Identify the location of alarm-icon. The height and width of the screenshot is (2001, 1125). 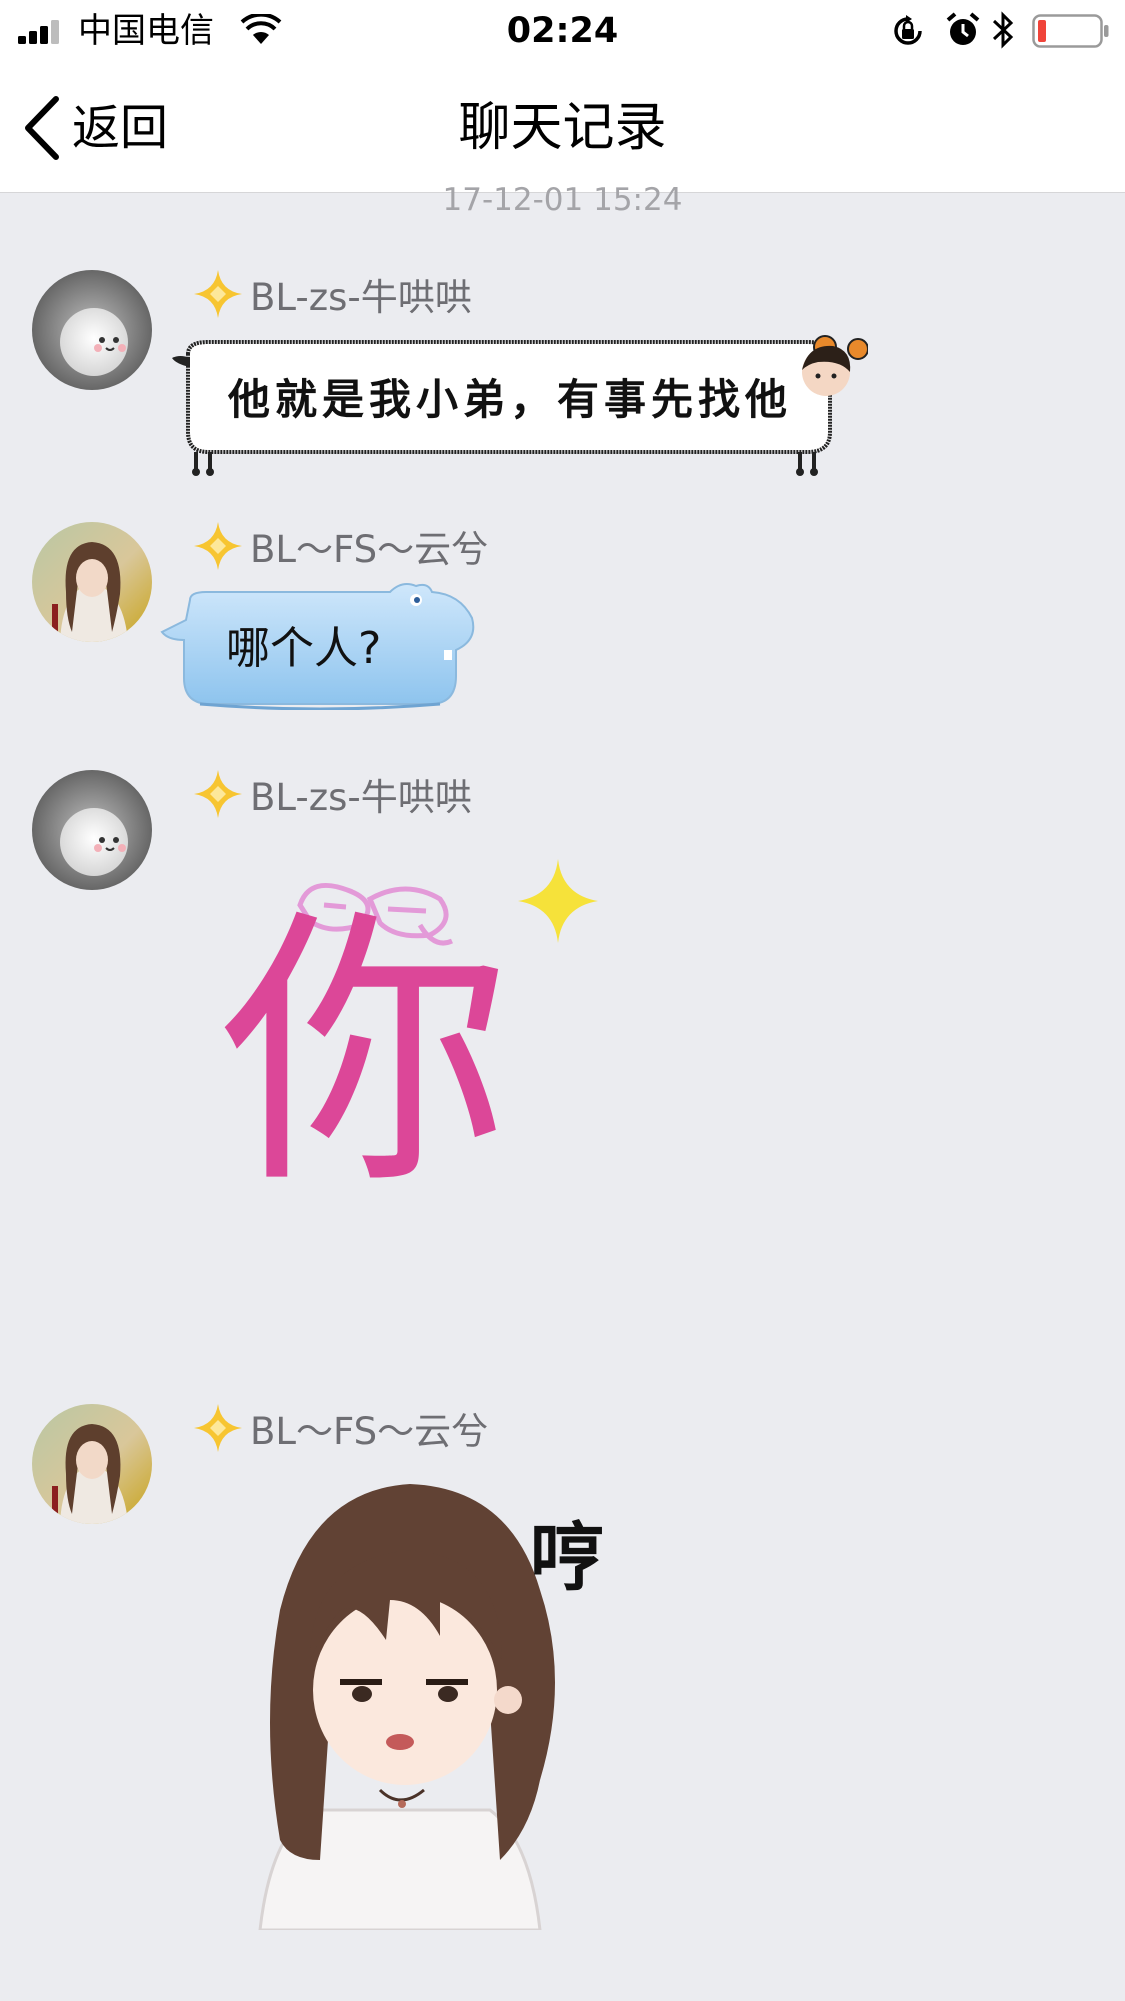
(963, 28).